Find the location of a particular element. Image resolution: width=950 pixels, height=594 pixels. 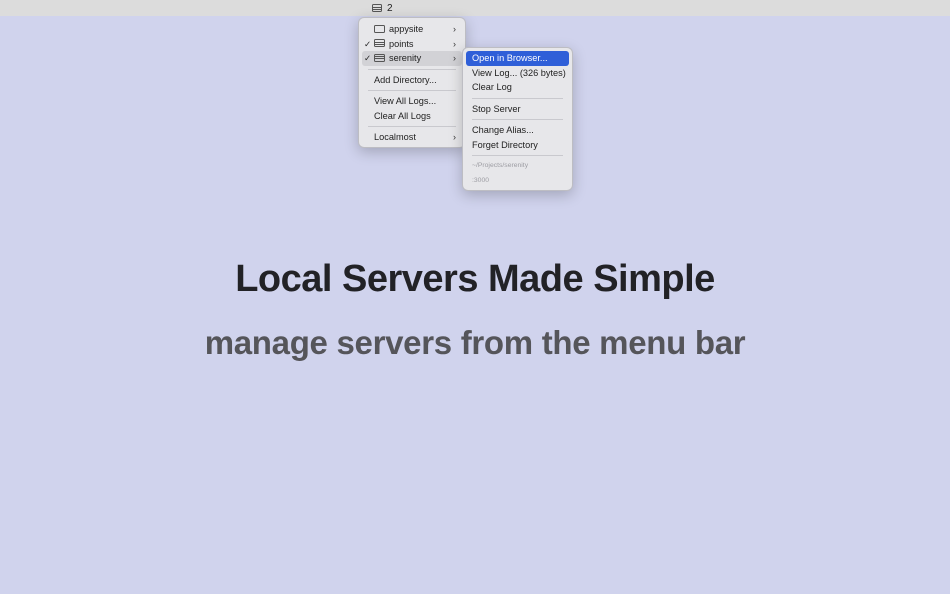

port-label: :3000 is located at coordinates (481, 180).